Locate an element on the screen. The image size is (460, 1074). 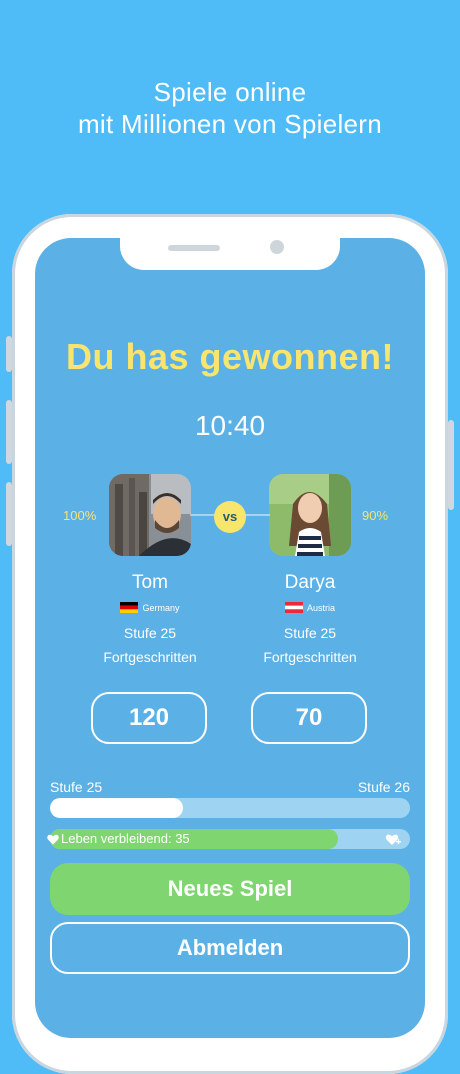
phone-volume-up is located at coordinates (9, 432).